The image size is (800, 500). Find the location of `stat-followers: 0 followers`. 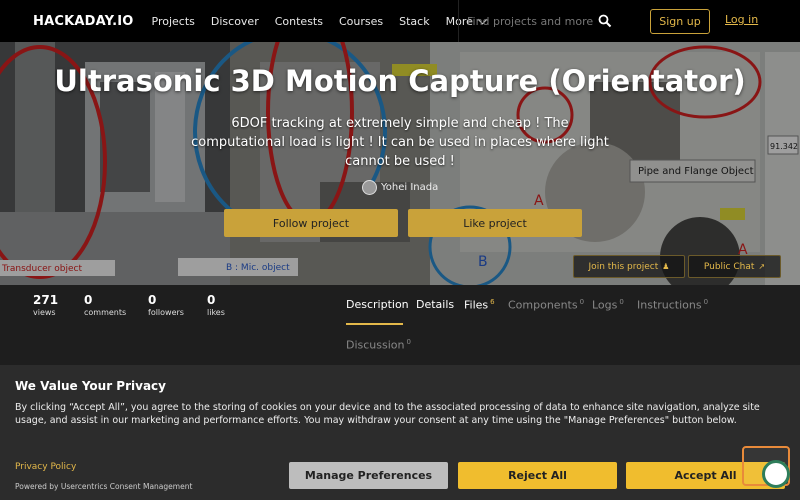

stat-followers: 0 followers is located at coordinates (166, 305).